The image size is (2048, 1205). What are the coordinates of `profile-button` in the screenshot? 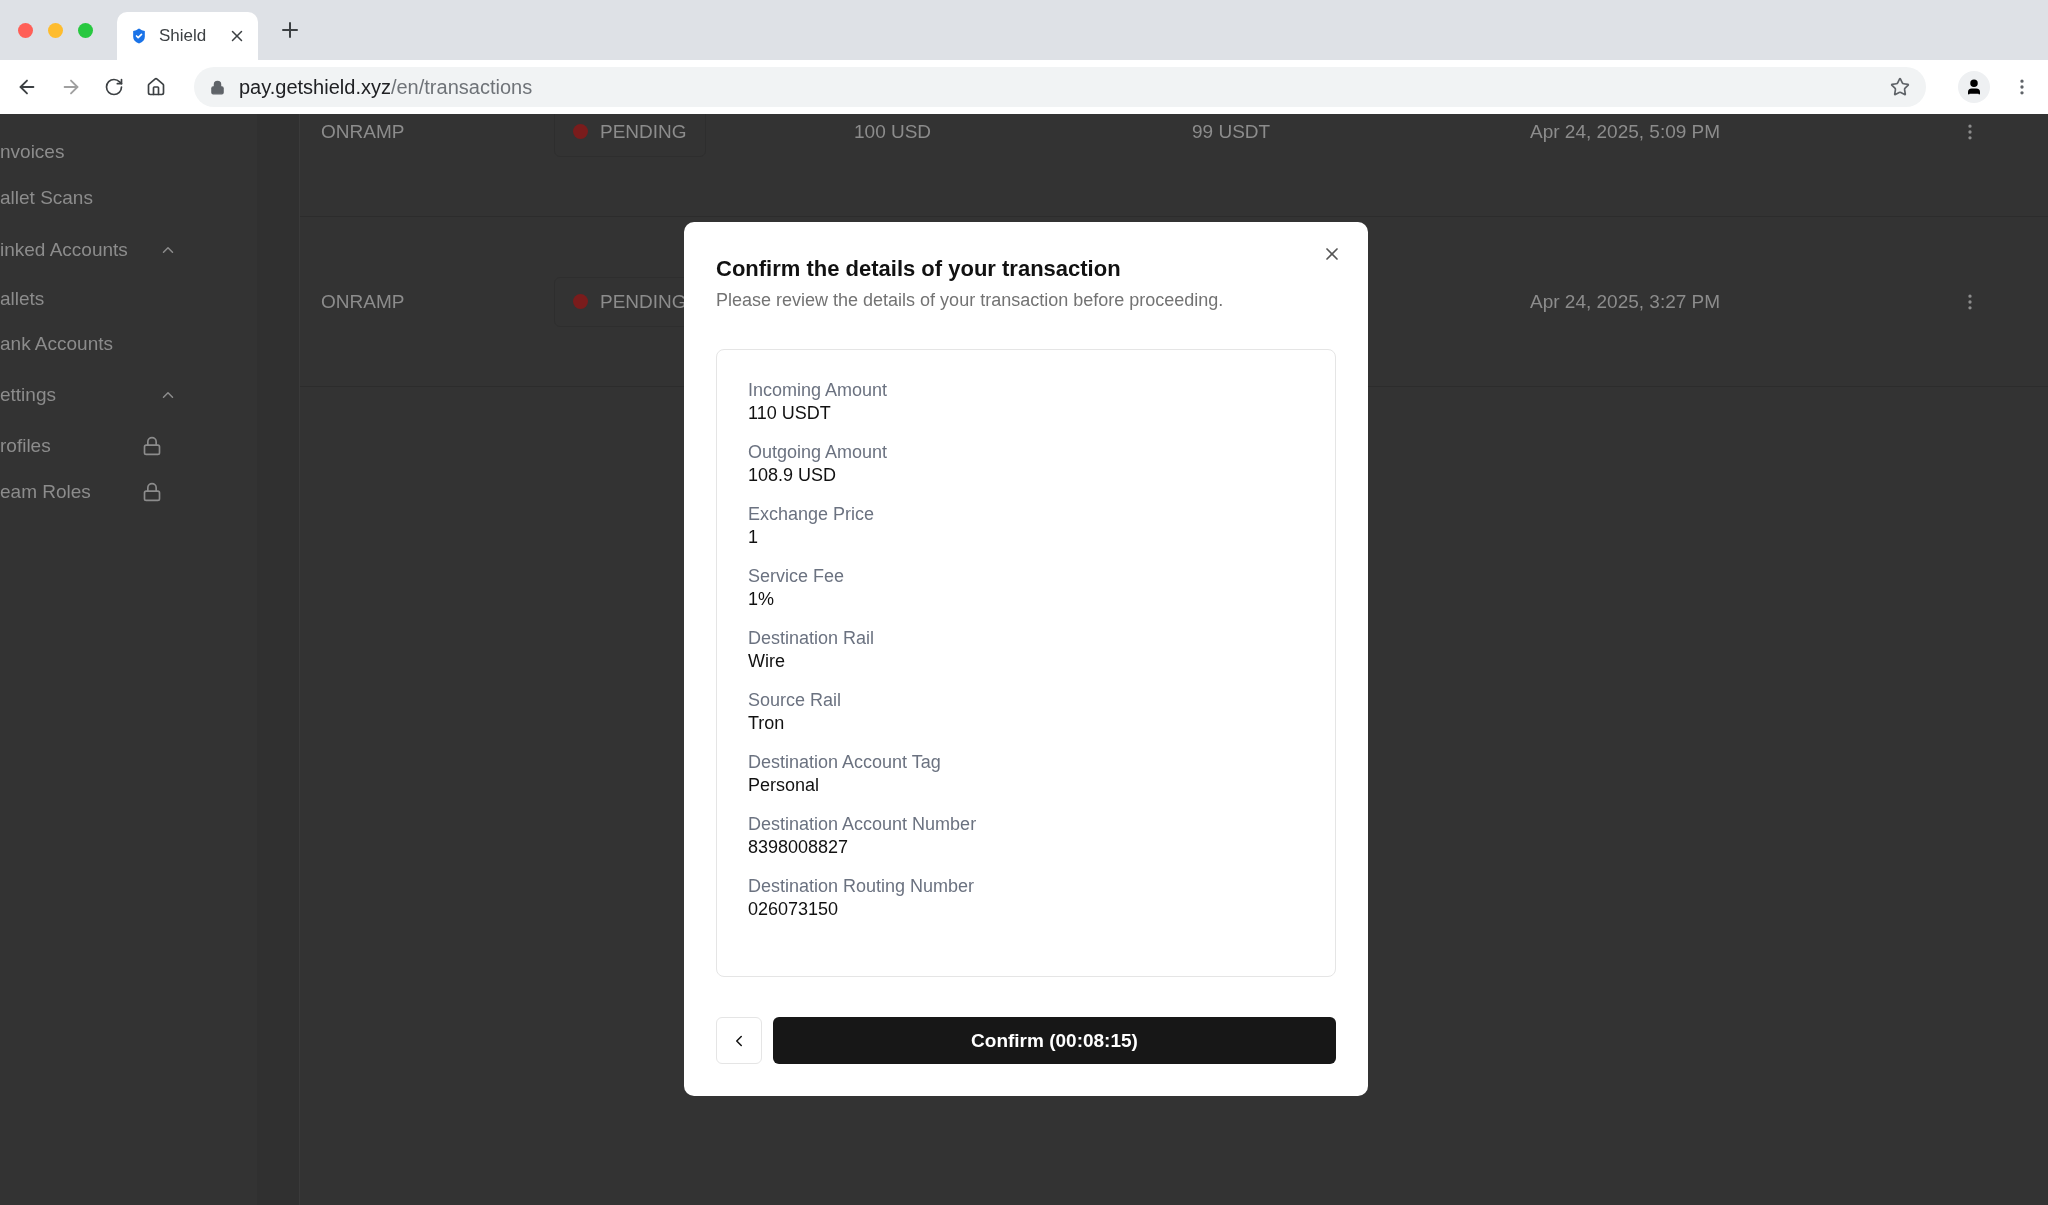 It's located at (1974, 87).